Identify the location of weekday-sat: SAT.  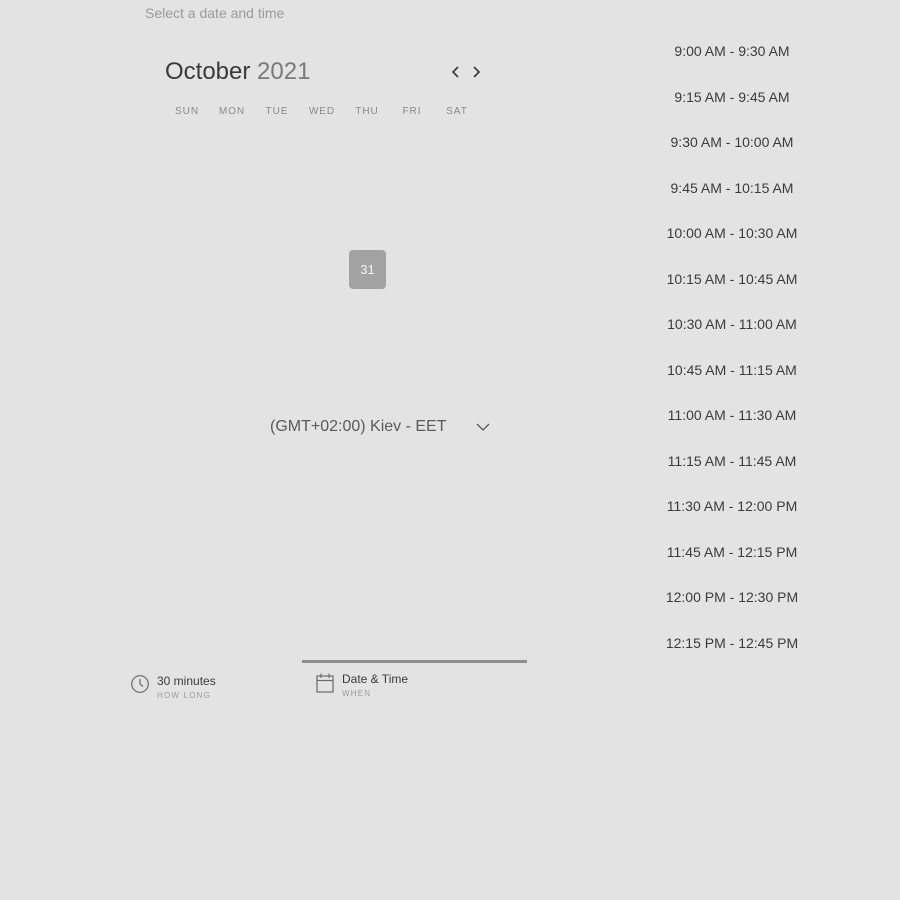
(457, 111).